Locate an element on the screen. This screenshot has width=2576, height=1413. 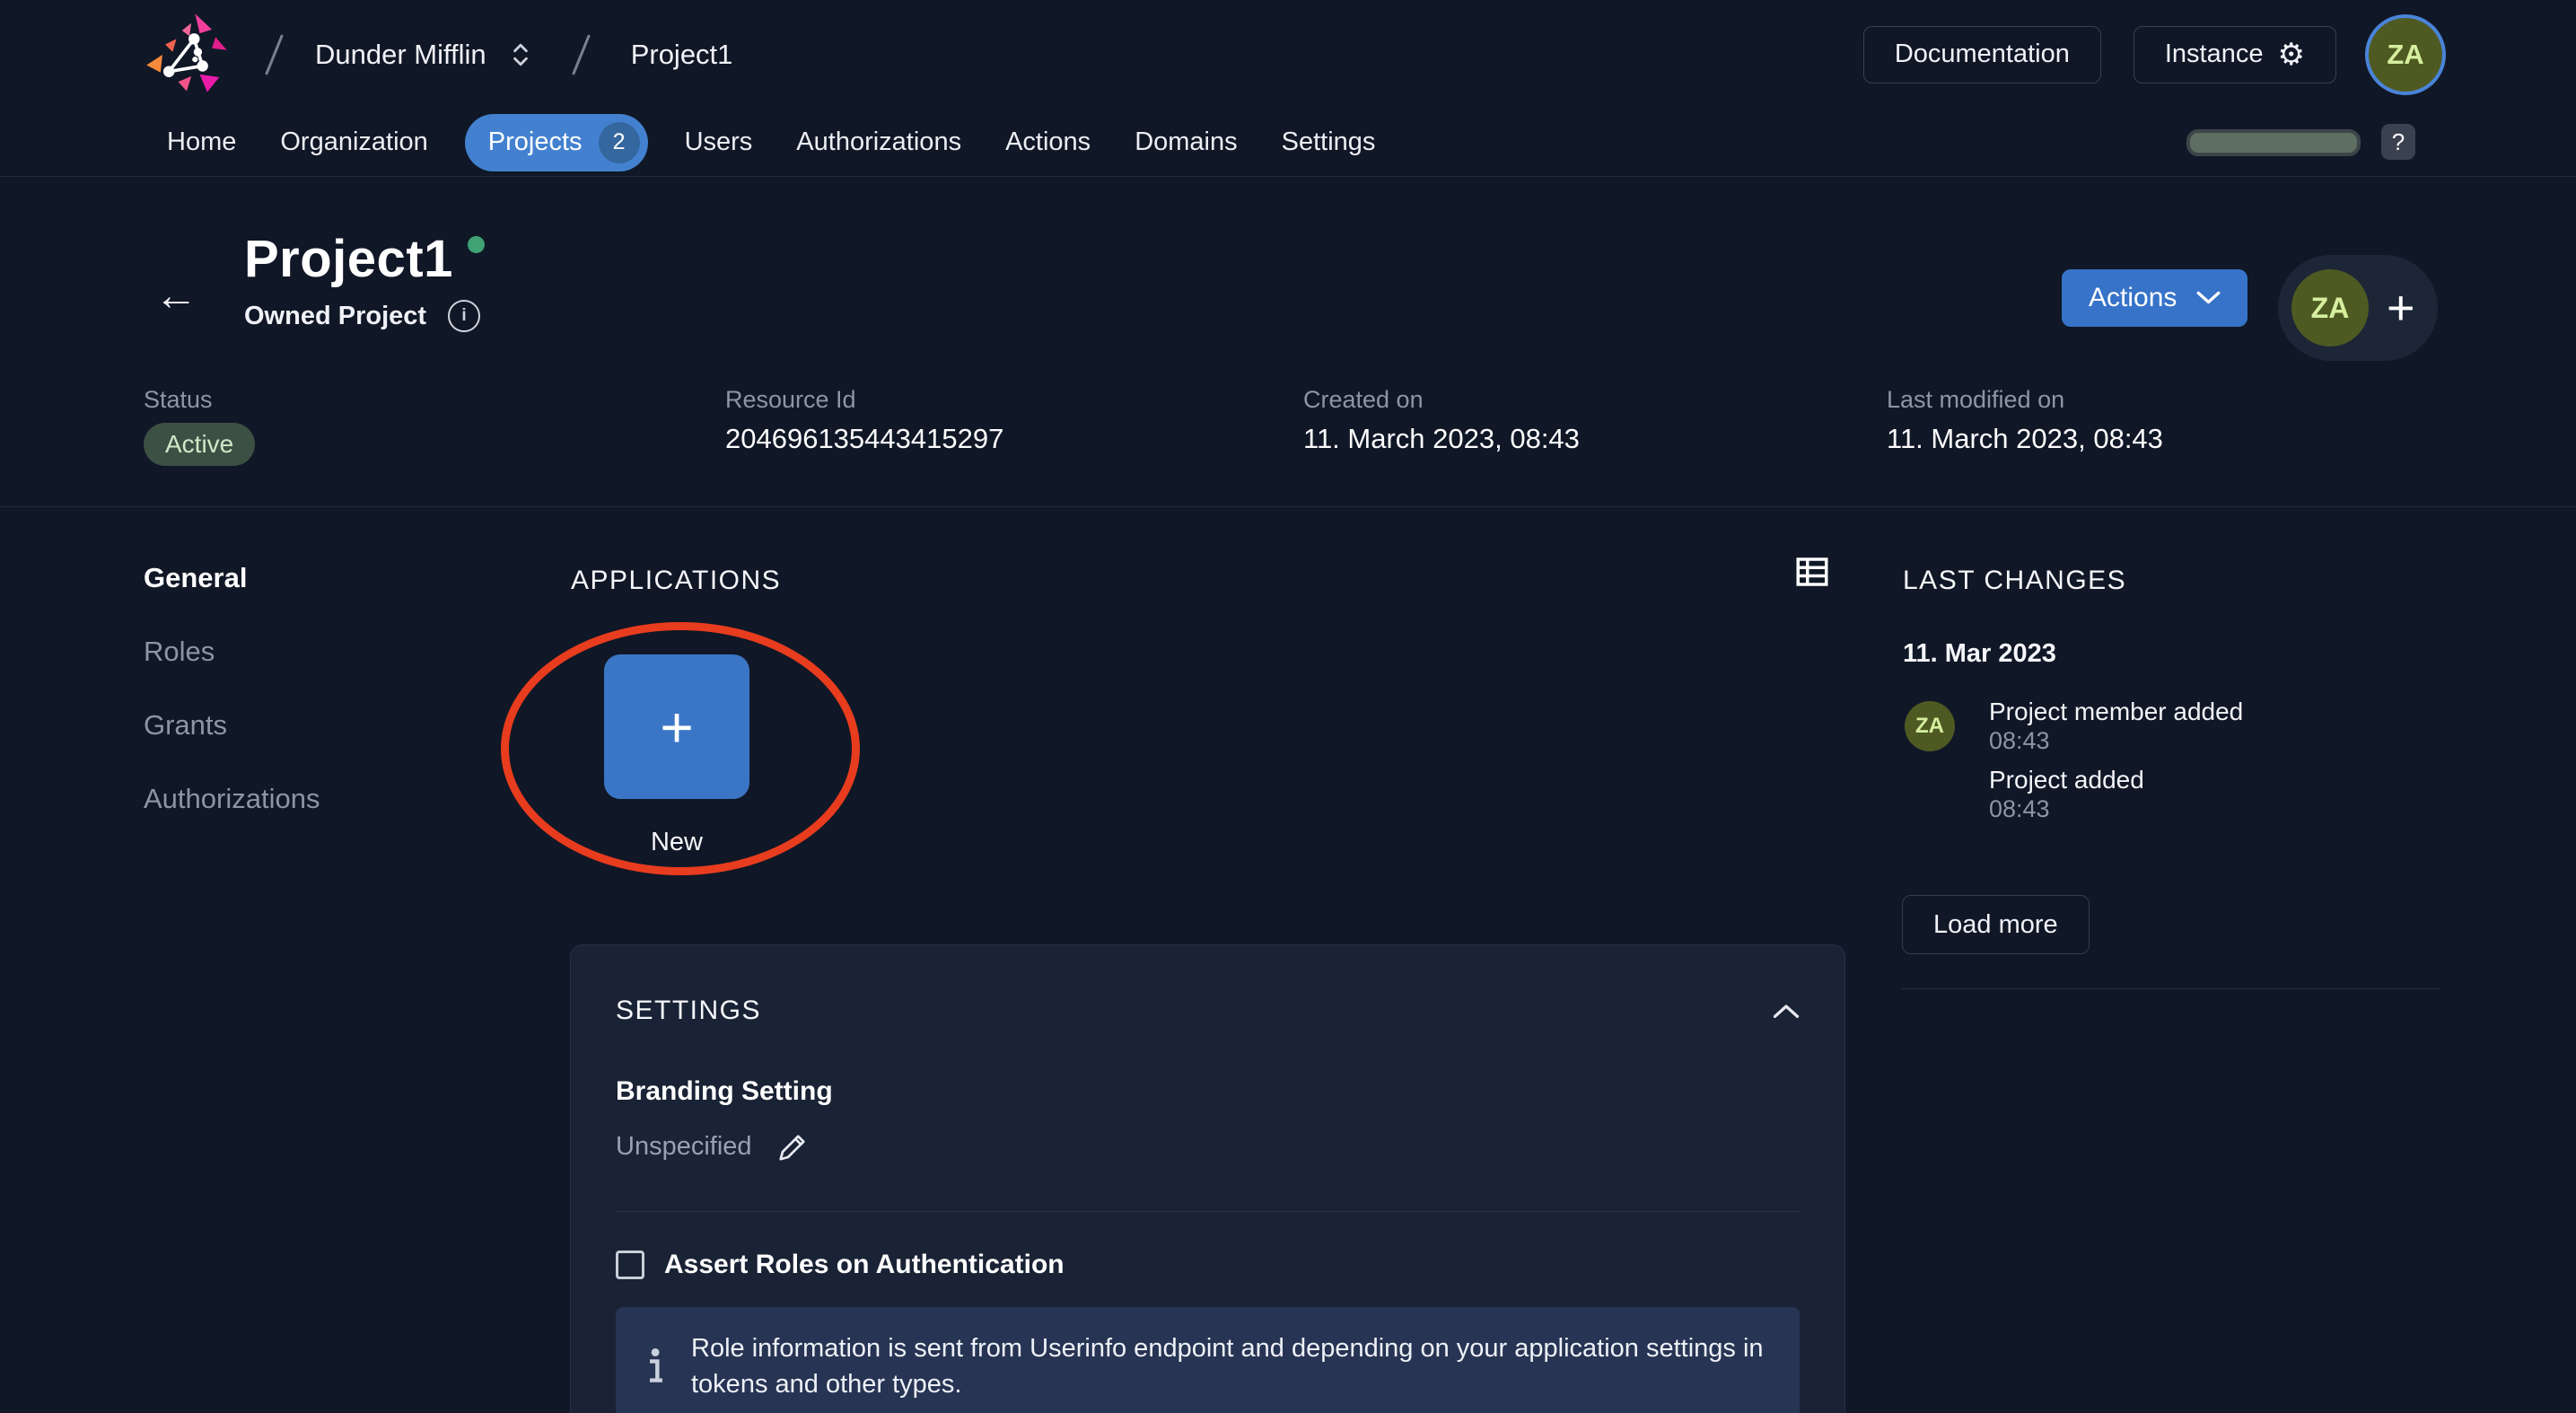
resource-id-label: Resource Id is located at coordinates (790, 399).